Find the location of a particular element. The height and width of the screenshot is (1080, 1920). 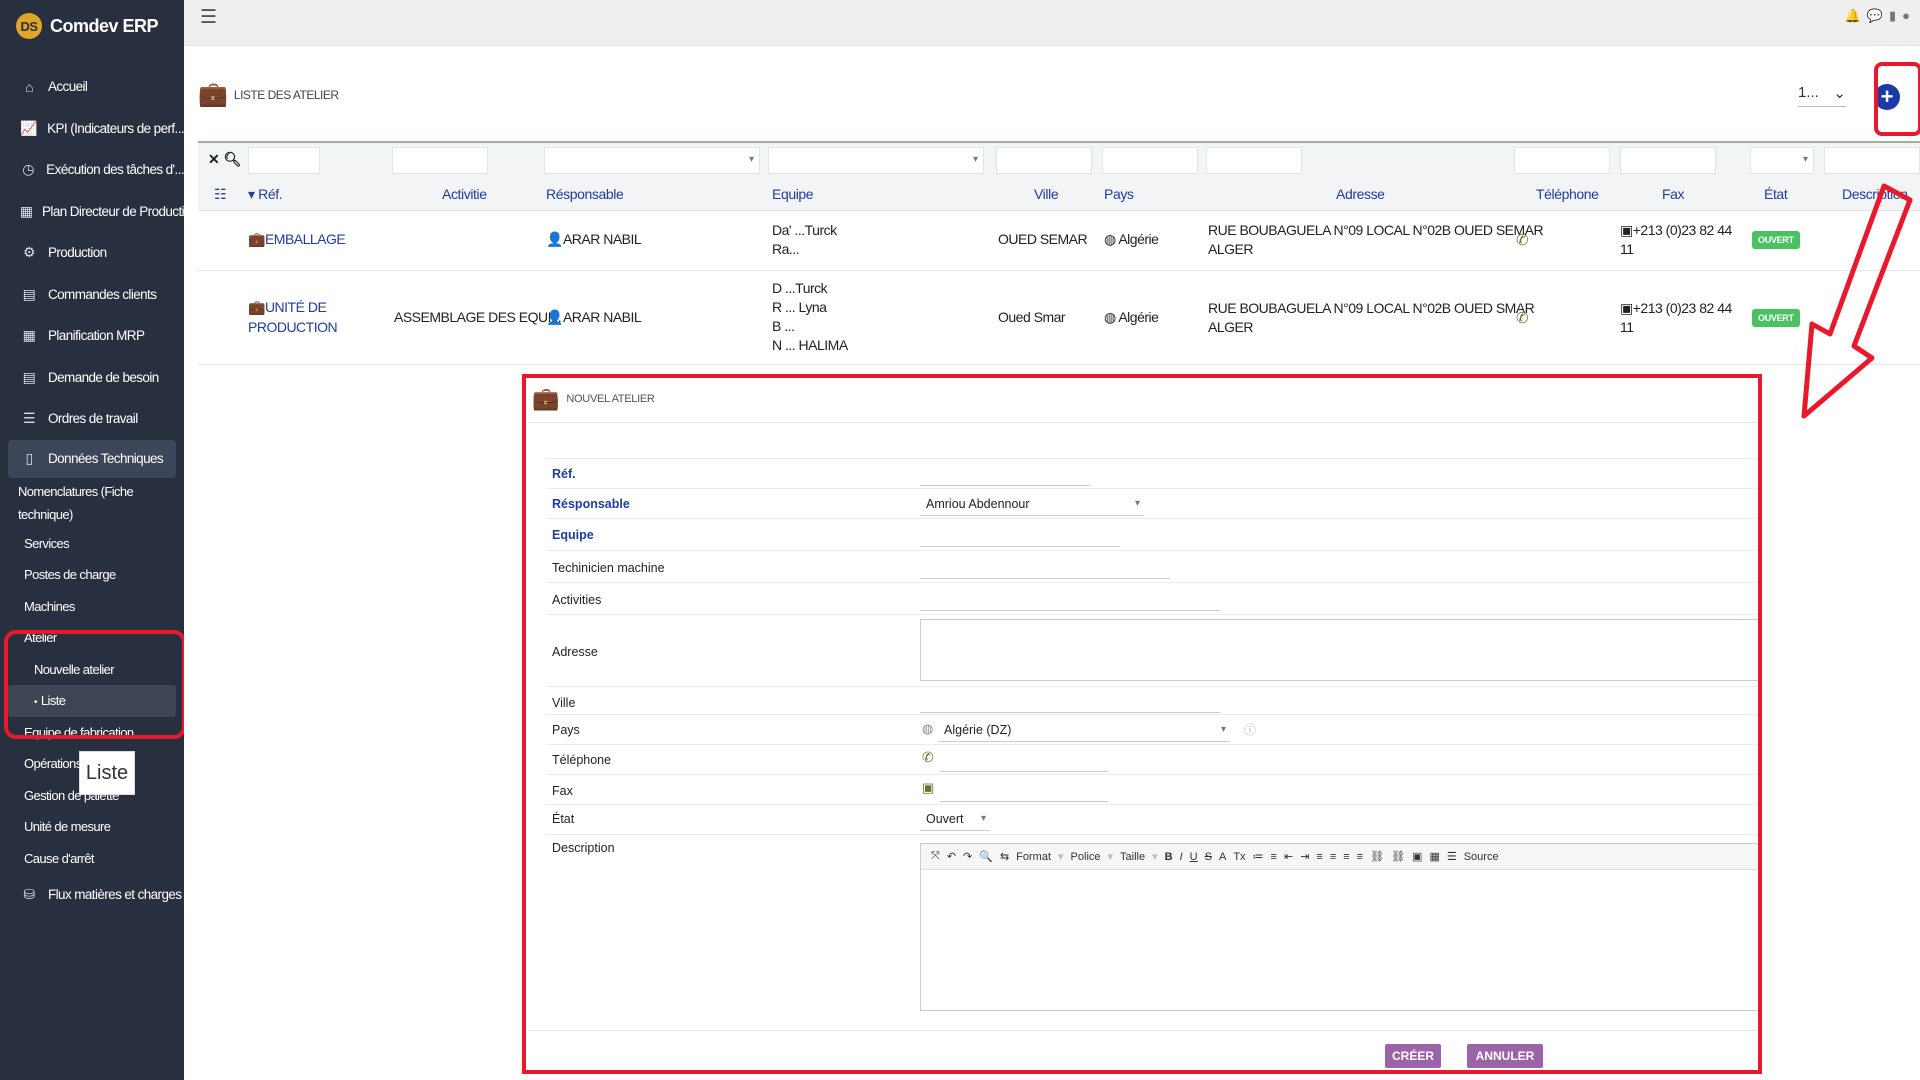

align-right-icon: ≡ is located at coordinates (1346, 857).